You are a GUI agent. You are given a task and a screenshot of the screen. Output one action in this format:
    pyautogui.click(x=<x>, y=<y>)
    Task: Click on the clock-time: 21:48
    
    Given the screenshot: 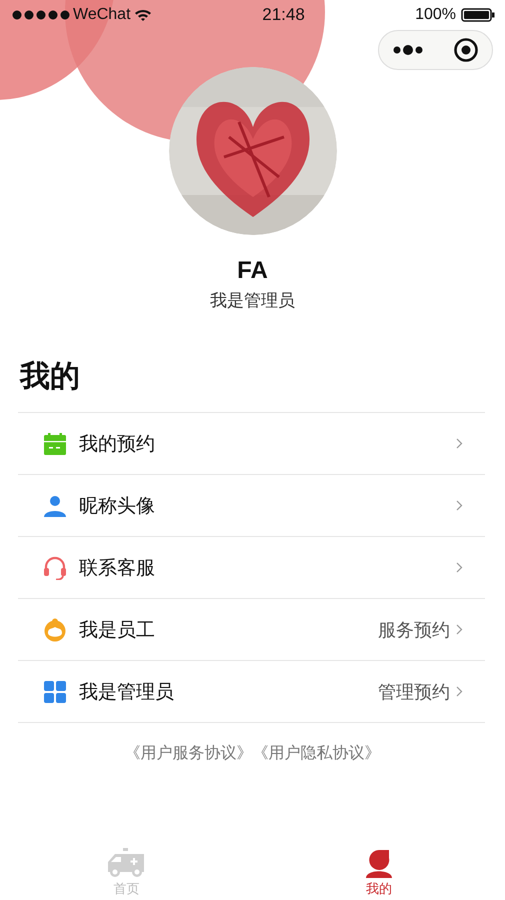 What is the action you would take?
    pyautogui.click(x=283, y=15)
    